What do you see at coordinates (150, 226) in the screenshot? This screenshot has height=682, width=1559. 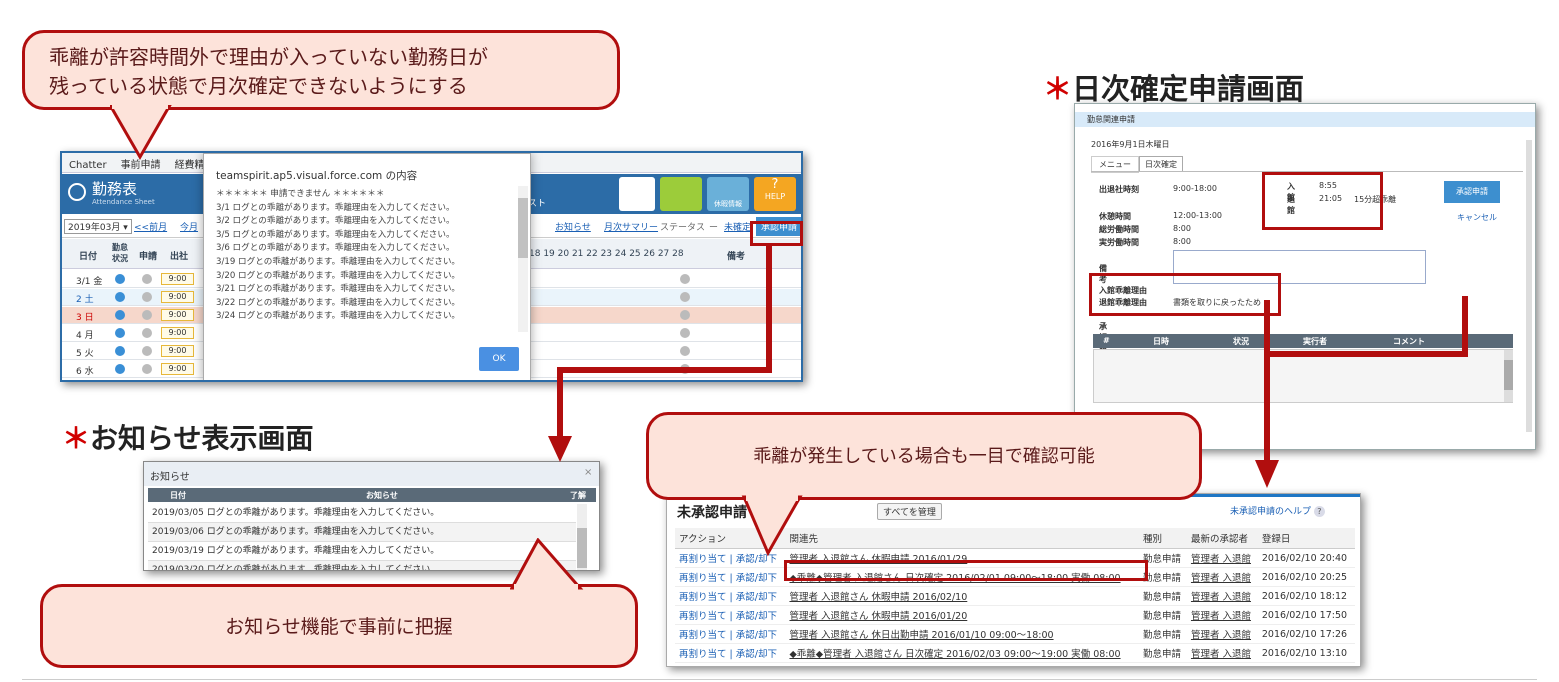 I see `prev-month-link: <<前月` at bounding box center [150, 226].